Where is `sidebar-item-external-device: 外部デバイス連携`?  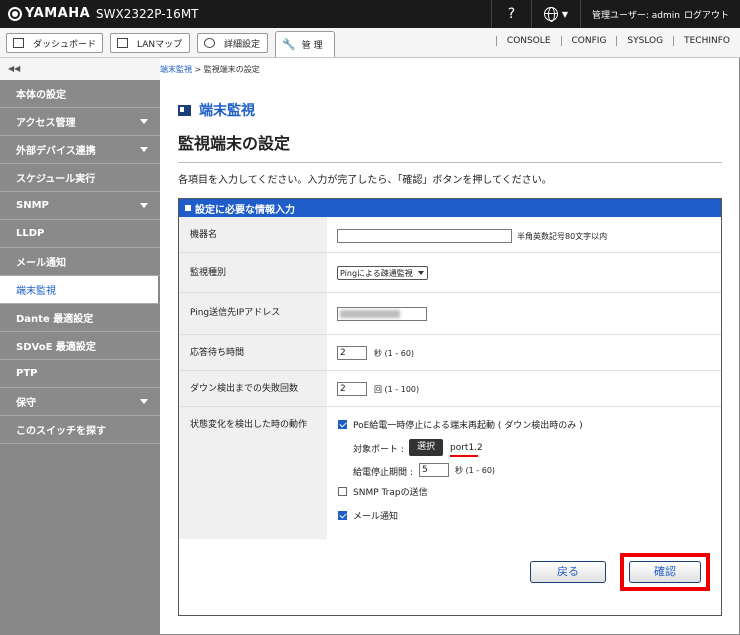 sidebar-item-external-device: 外部デバイス連携 is located at coordinates (80, 150).